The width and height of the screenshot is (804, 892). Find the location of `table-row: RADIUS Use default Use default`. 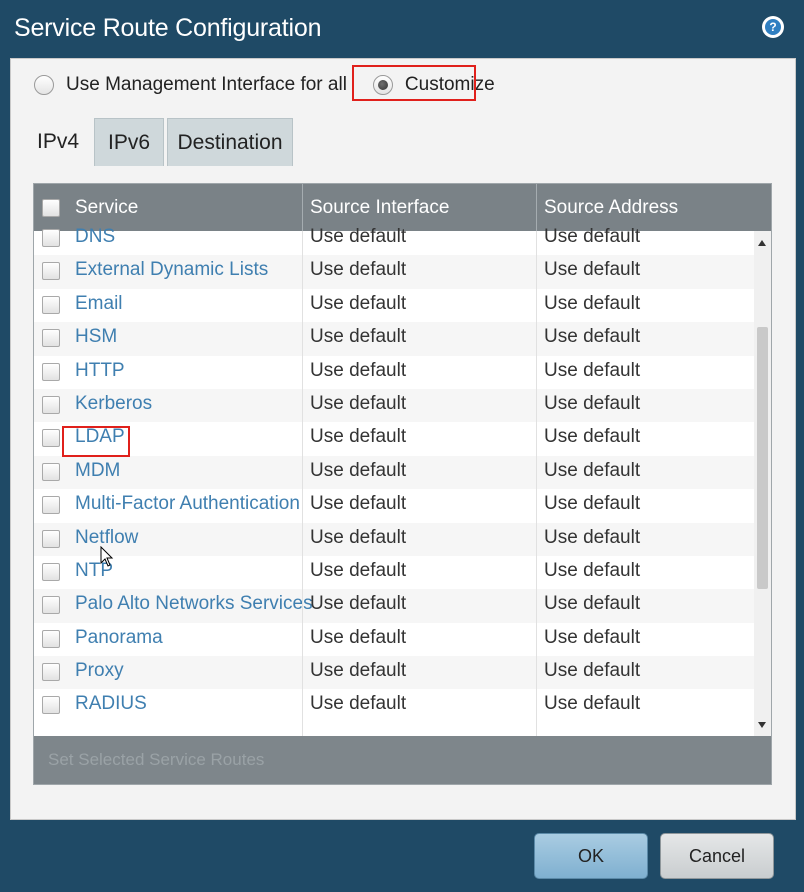

table-row: RADIUS Use default Use default is located at coordinates (394, 705).